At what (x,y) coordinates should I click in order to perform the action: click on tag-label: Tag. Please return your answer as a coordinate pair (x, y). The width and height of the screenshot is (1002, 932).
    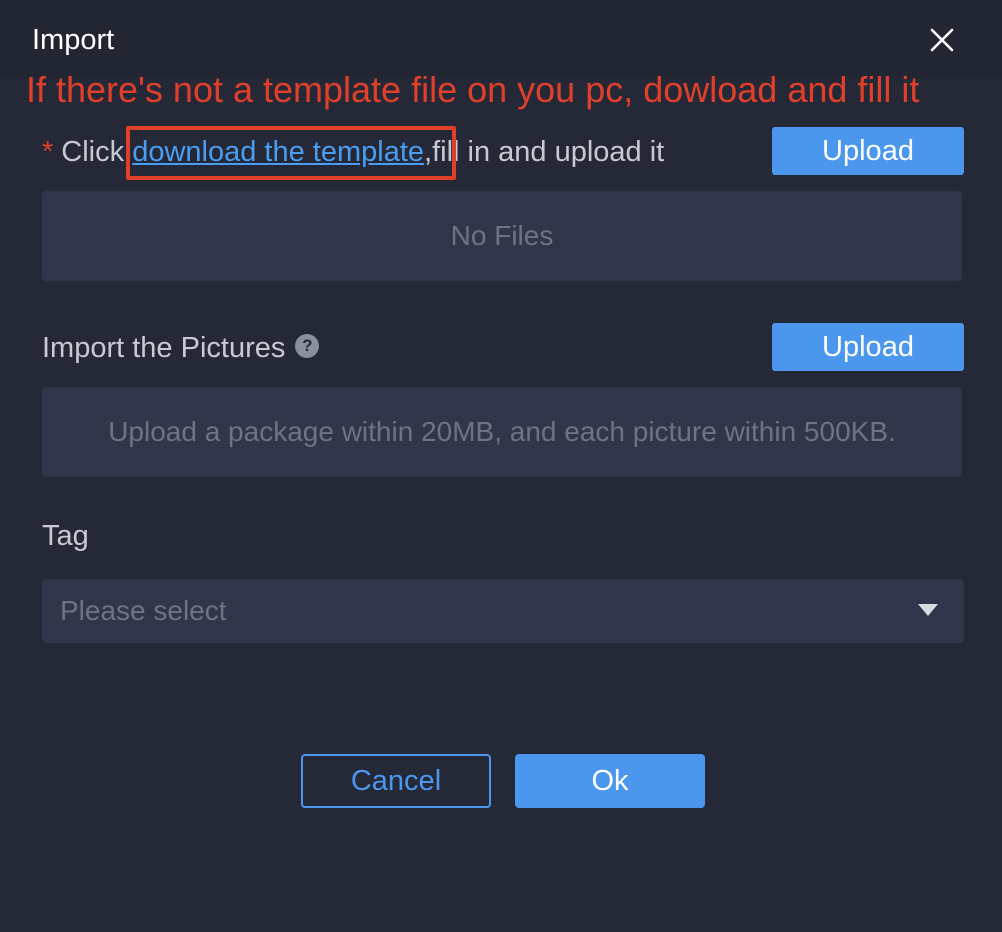
    Looking at the image, I should click on (65, 536).